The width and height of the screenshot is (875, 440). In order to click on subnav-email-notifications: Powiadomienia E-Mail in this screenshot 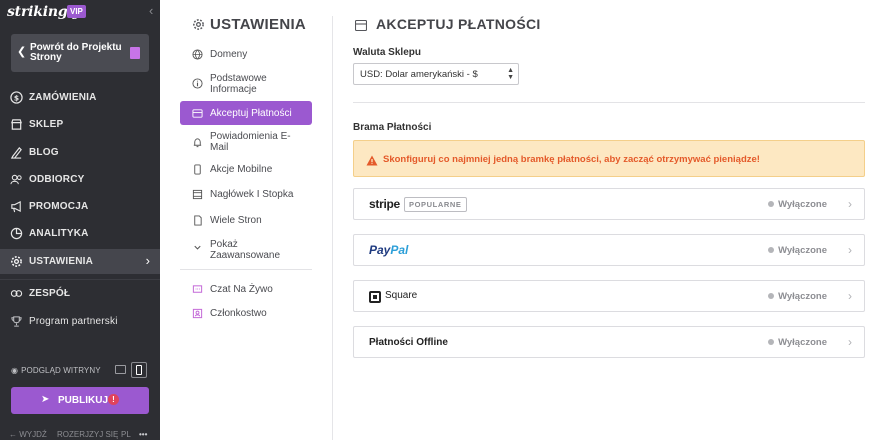, I will do `click(246, 143)`.